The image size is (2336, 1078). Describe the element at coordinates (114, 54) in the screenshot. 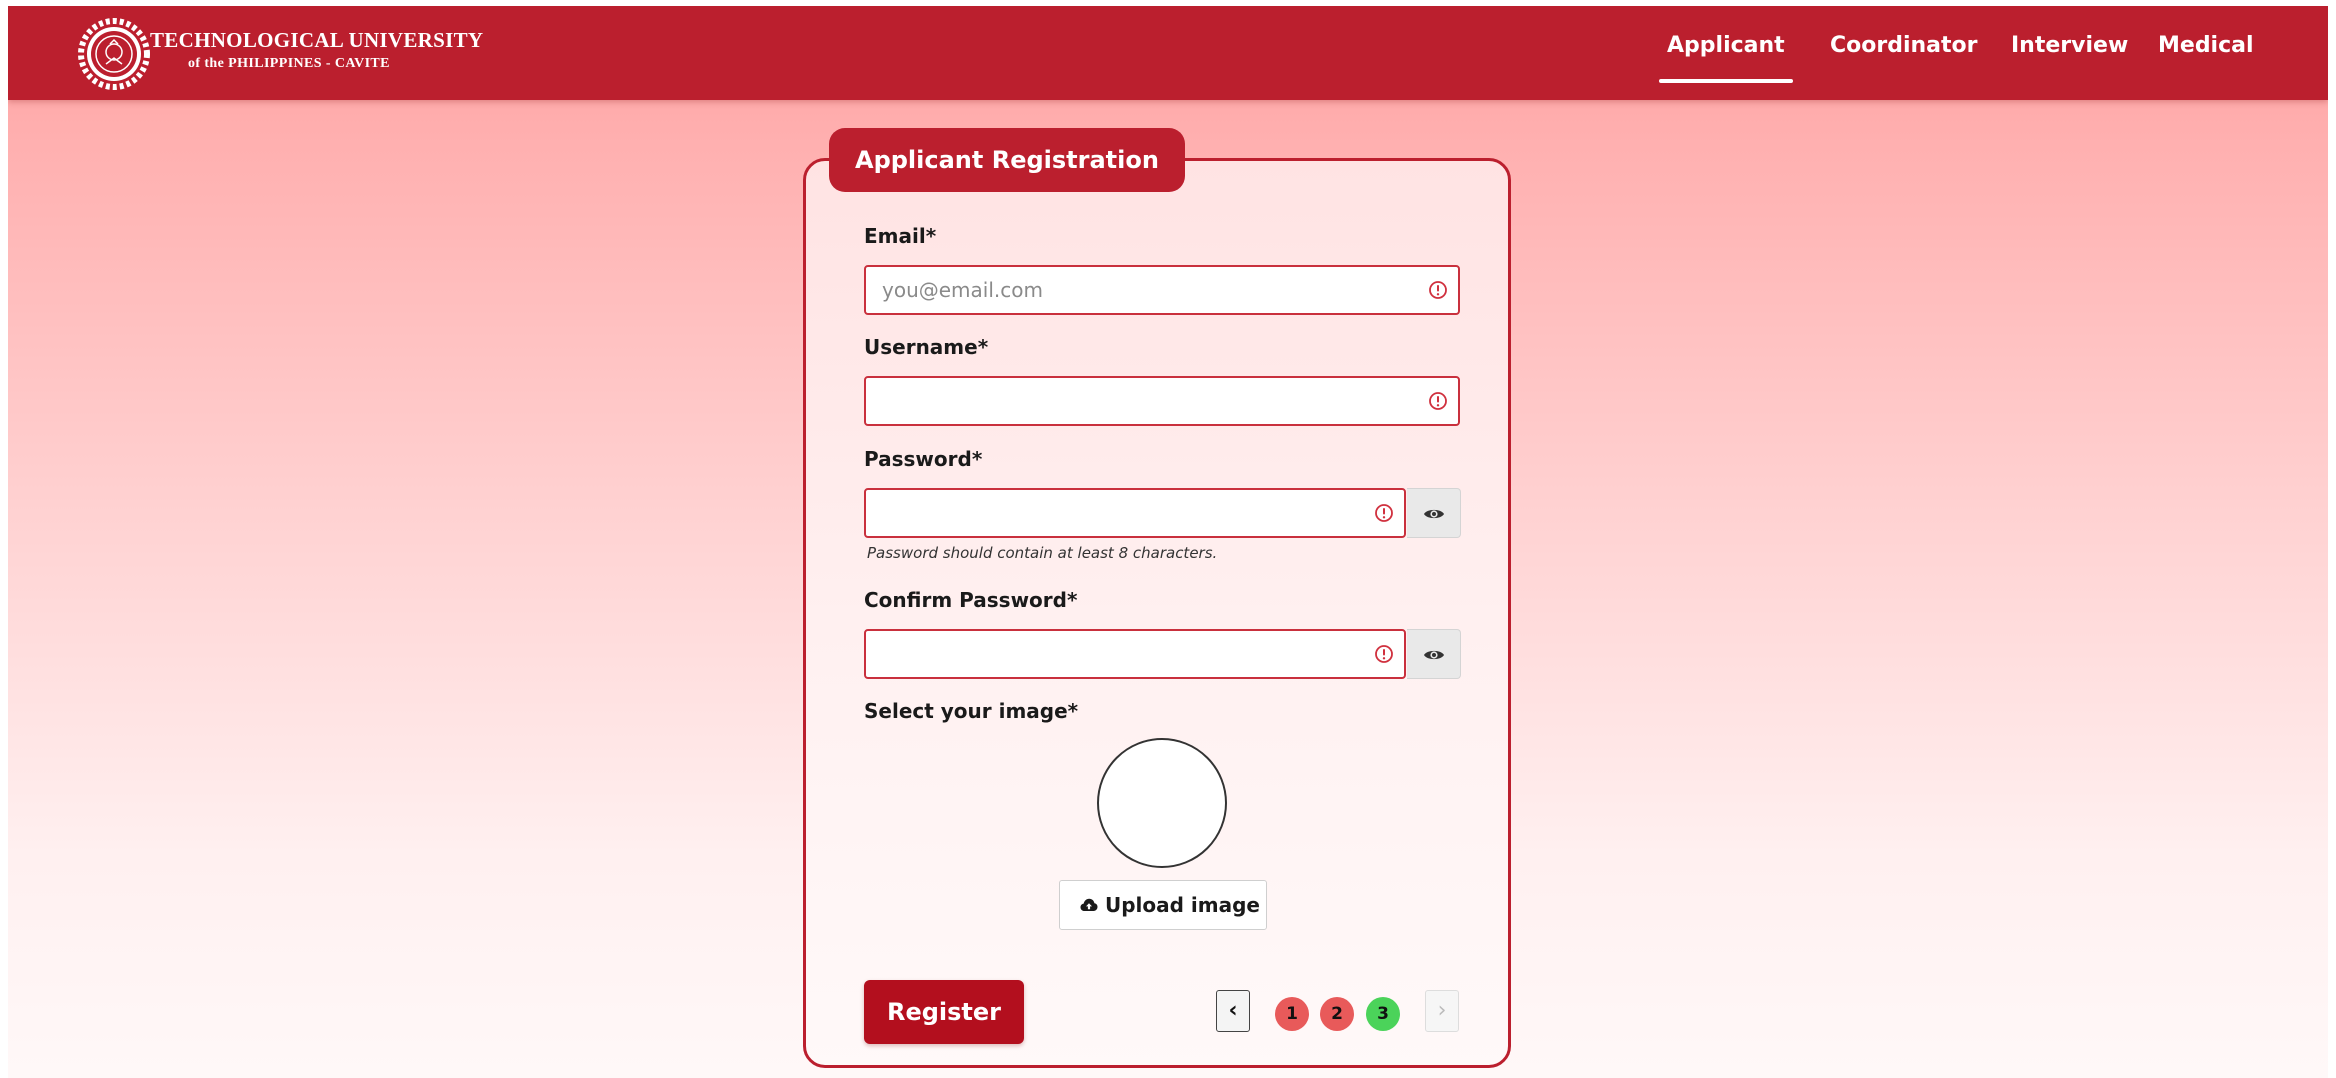

I see `university-seal-icon` at that location.